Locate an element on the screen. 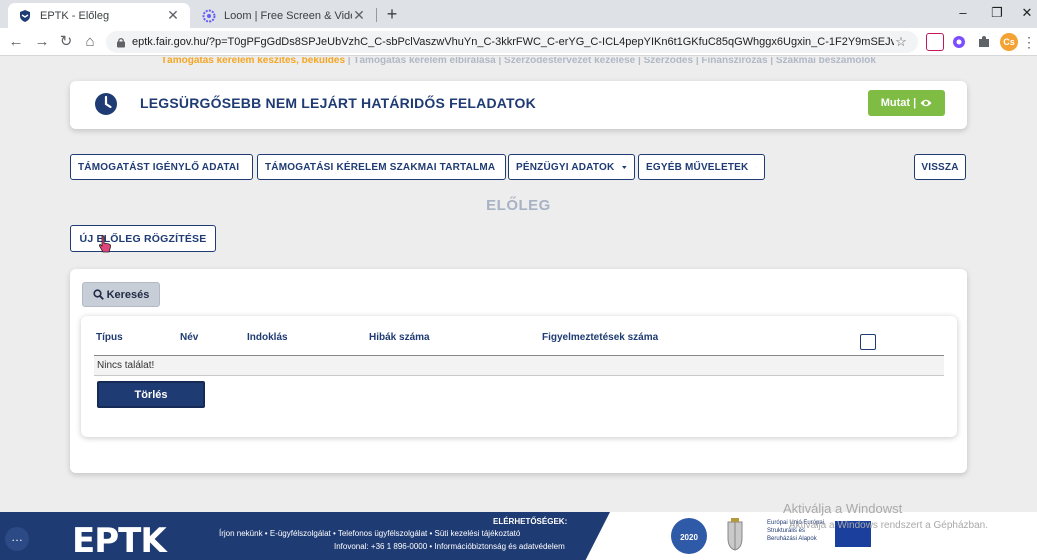 The height and width of the screenshot is (560, 1037). column-header: Hibák száma is located at coordinates (399, 337).